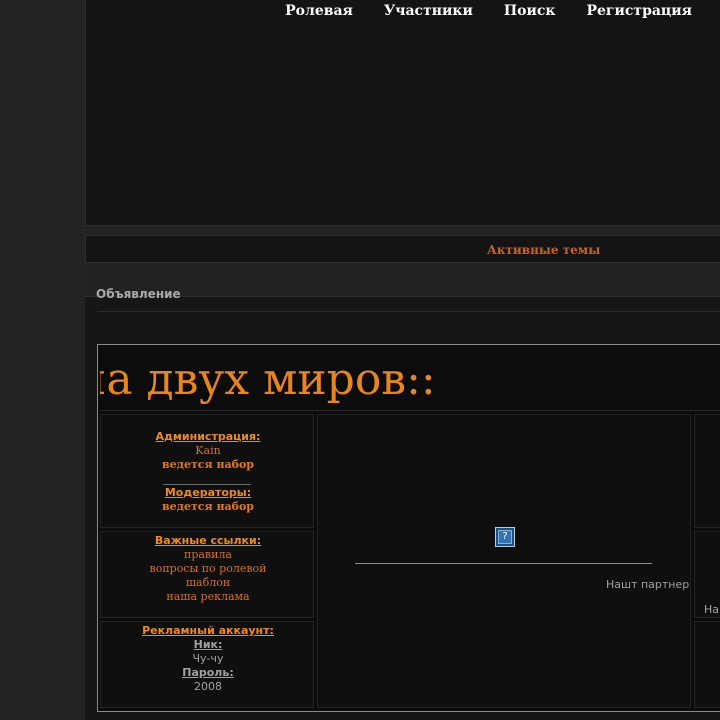  What do you see at coordinates (319, 11) in the screenshot?
I see `nav-roleplay: Ролевая` at bounding box center [319, 11].